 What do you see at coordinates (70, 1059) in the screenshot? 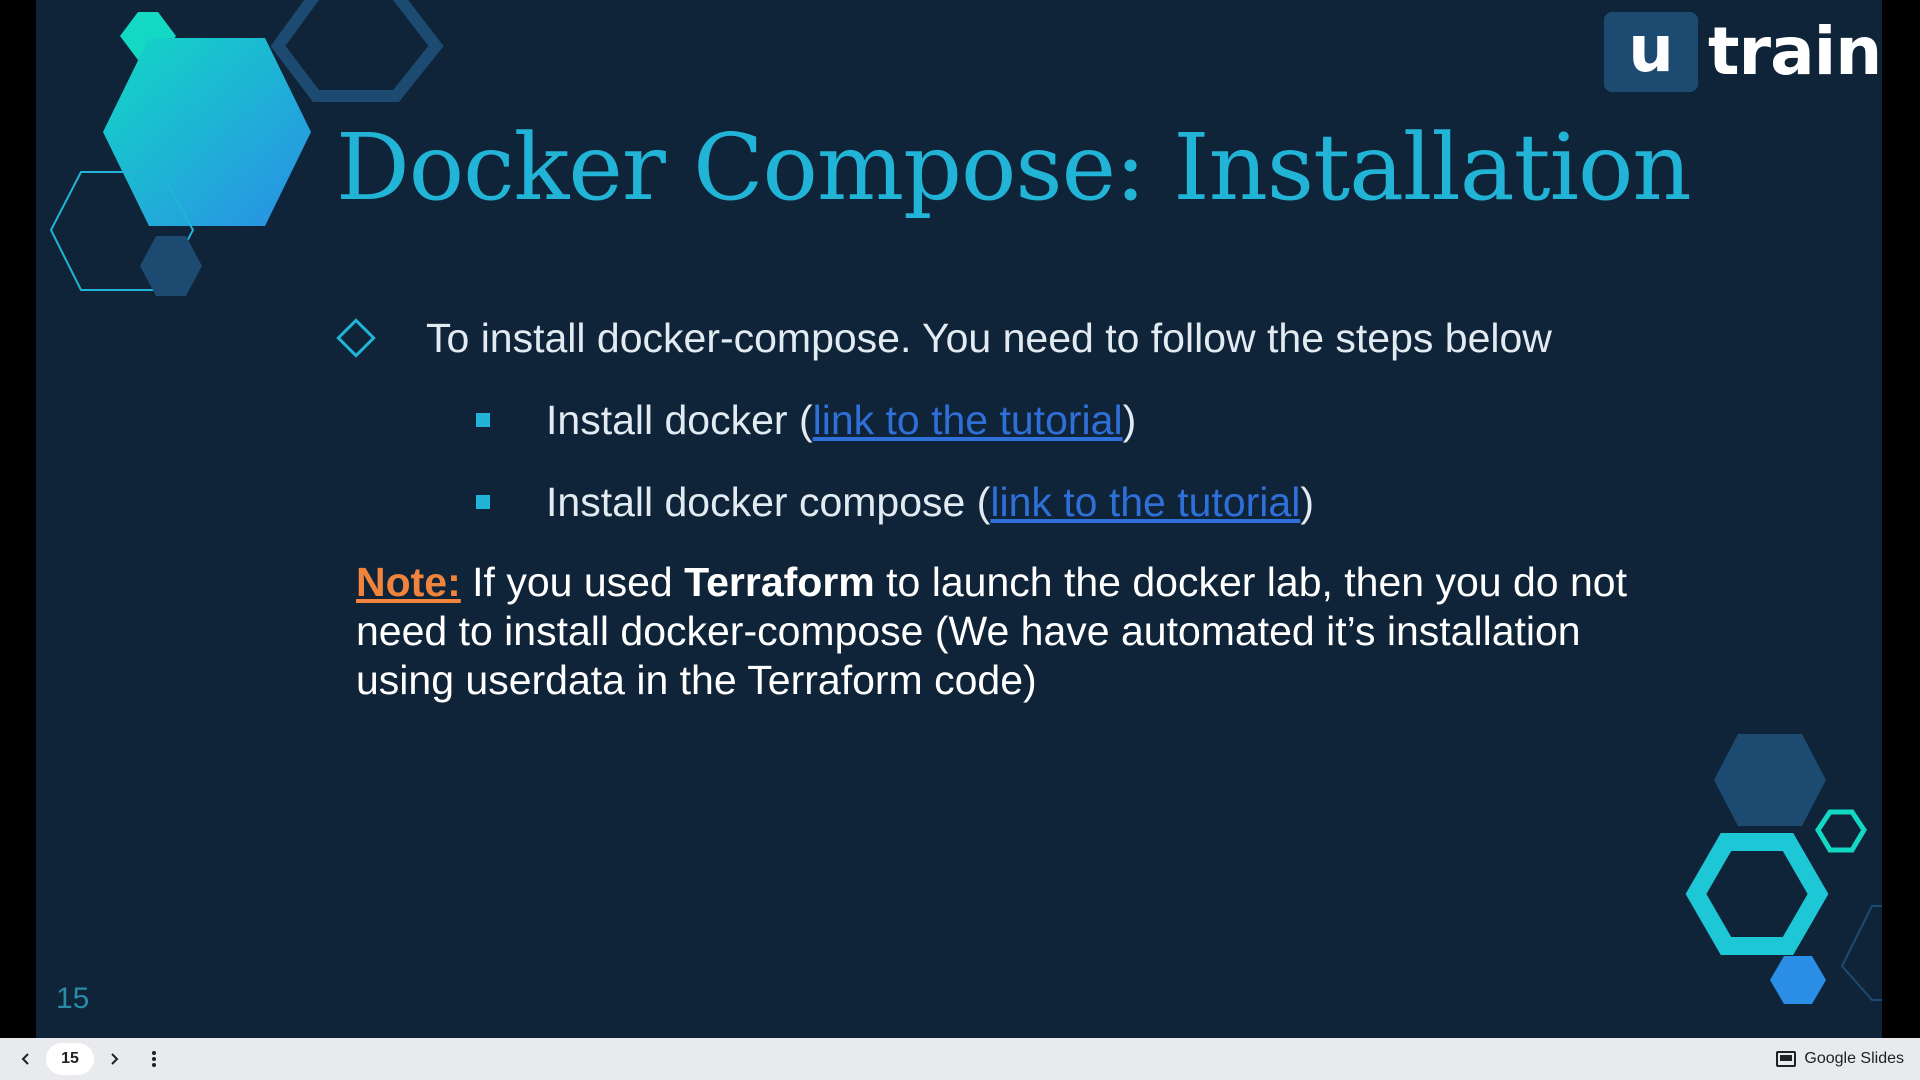
I see `page-number-box: 15` at bounding box center [70, 1059].